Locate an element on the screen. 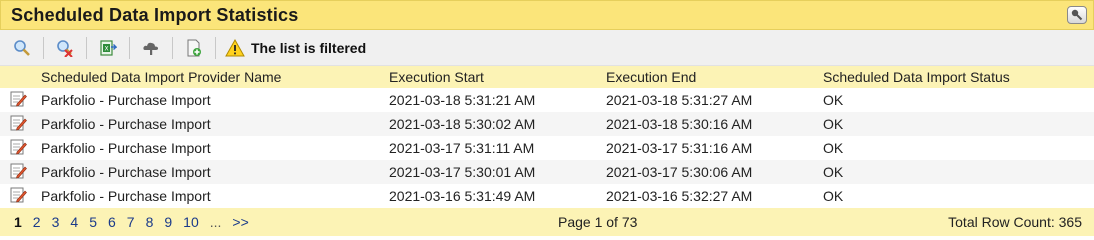 This screenshot has width=1094, height=240. start-cell: 2021-03-16 5:31:49 AM is located at coordinates (462, 196).